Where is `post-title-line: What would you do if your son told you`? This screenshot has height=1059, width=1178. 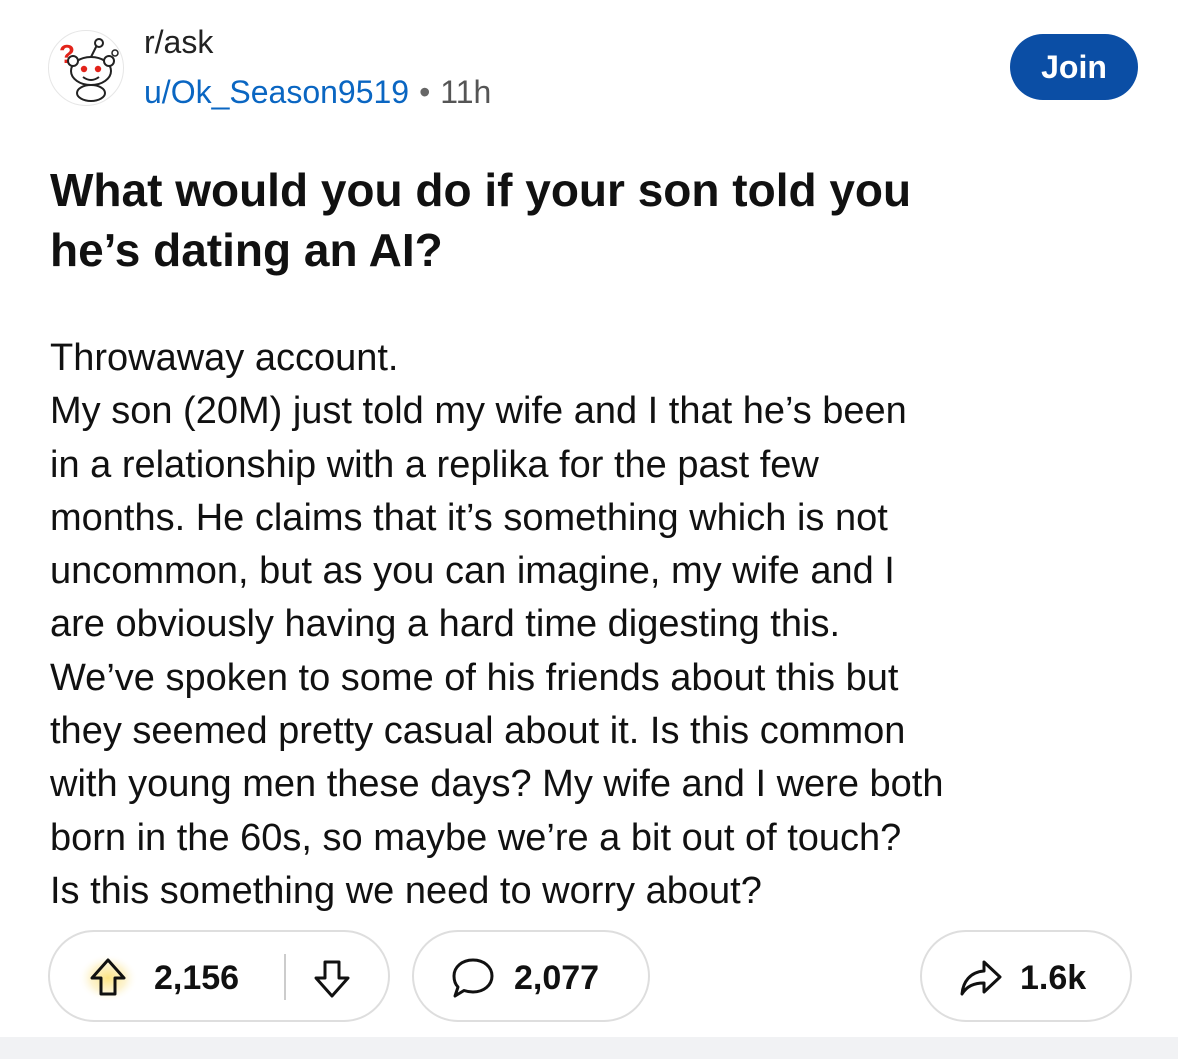
post-title-line: What would you do if your son told you is located at coordinates (481, 190).